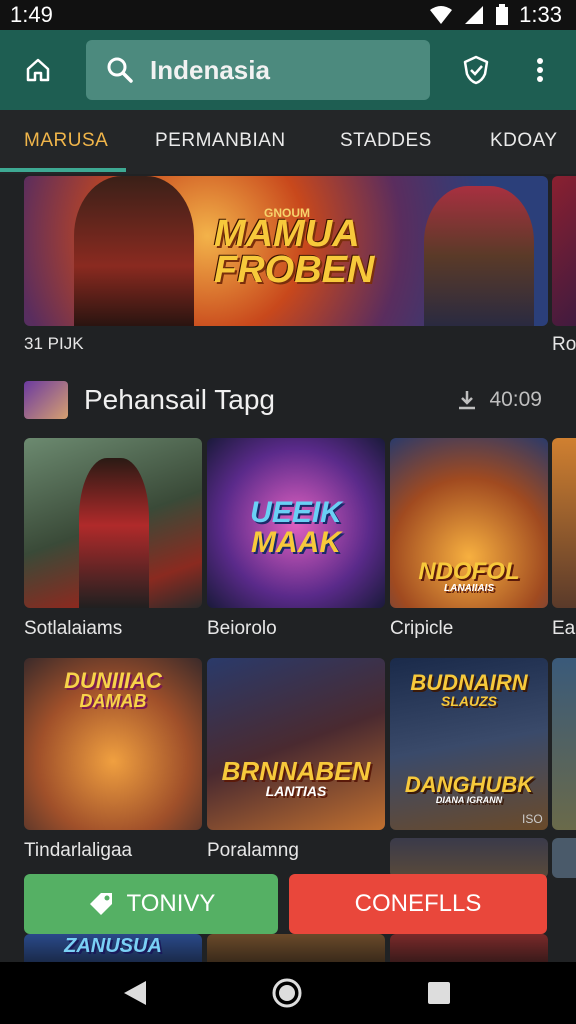 This screenshot has height=1024, width=576. I want to click on recents-square-icon, so click(439, 993).